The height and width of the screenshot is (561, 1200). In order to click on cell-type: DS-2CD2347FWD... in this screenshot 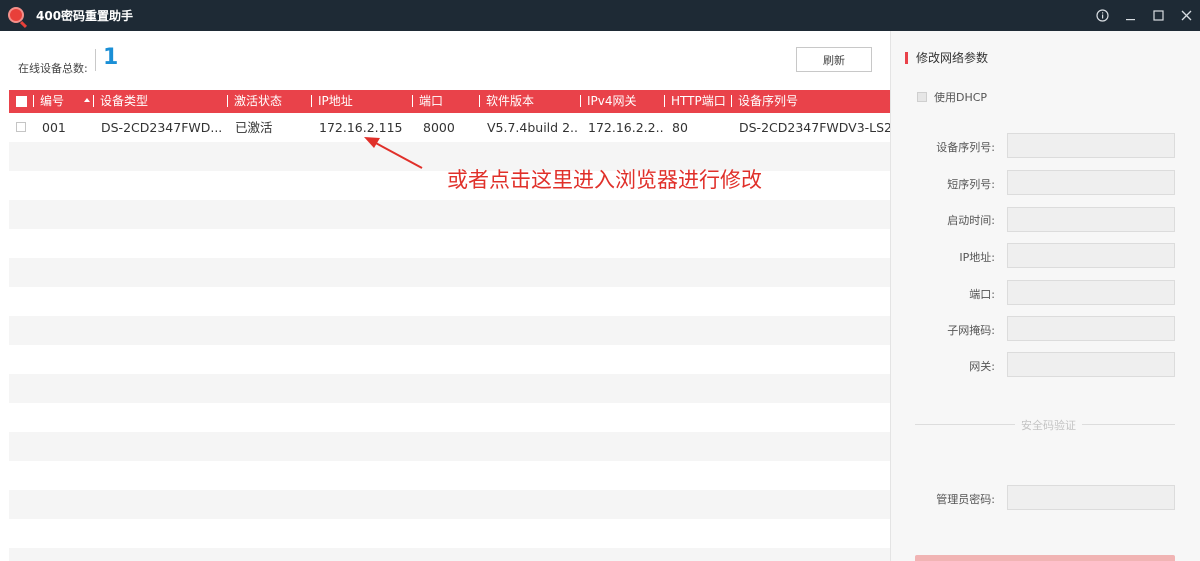, I will do `click(162, 127)`.